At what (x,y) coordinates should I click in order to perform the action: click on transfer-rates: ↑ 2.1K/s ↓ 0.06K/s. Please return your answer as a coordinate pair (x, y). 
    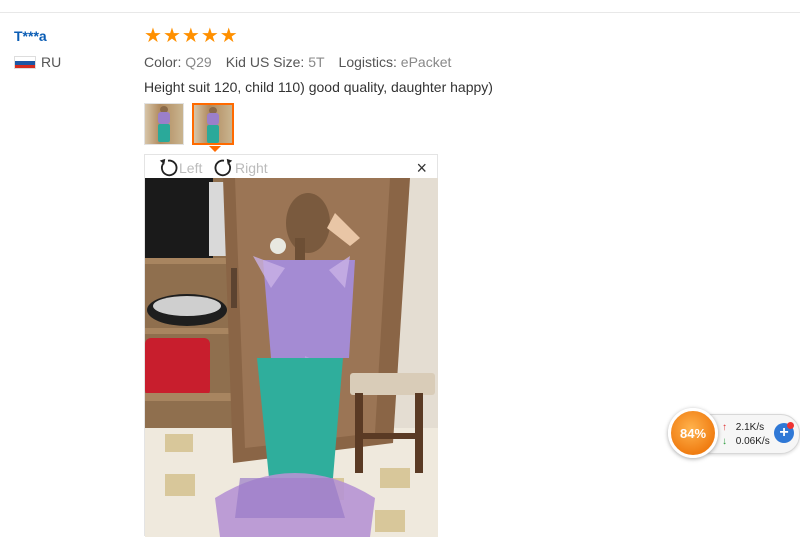
    Looking at the image, I should click on (746, 435).